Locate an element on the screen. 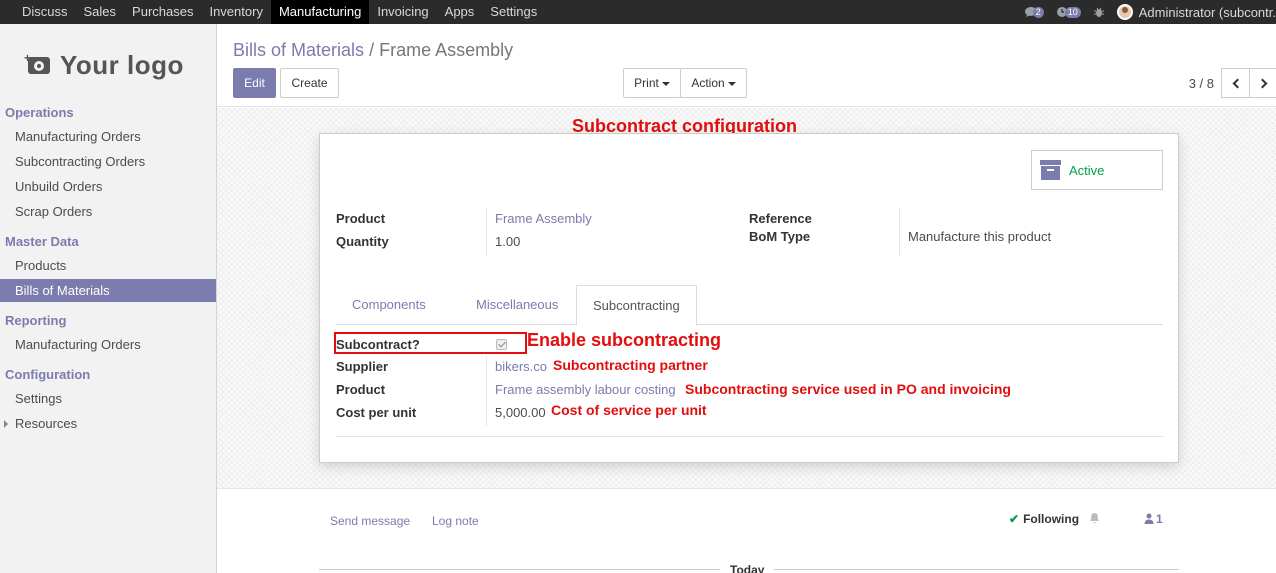 Image resolution: width=1276 pixels, height=573 pixels. activity-icon: 10 is located at coordinates (1068, 12).